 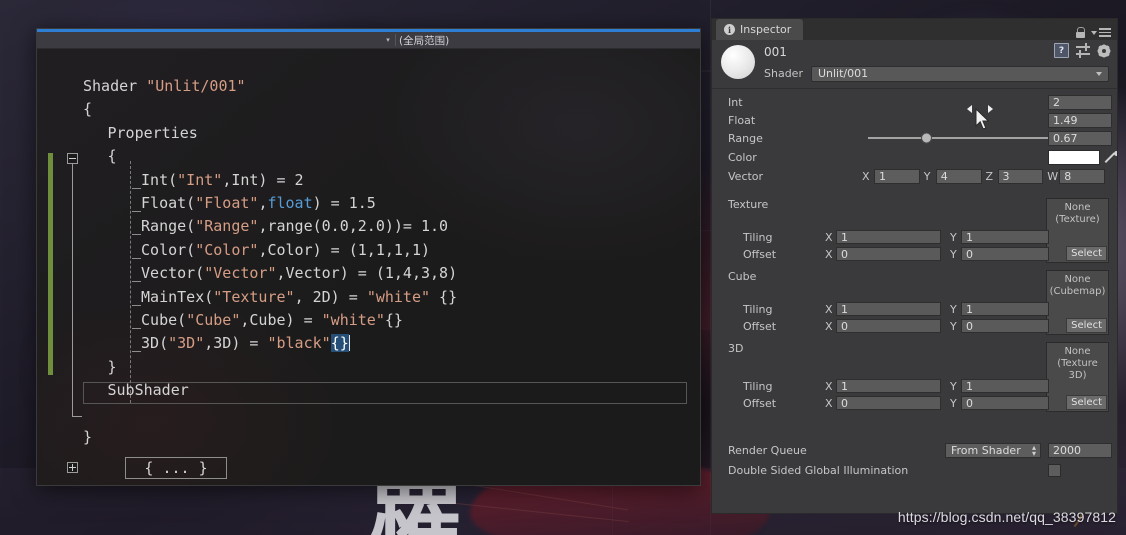 I want to click on code-line, so click(x=100, y=414).